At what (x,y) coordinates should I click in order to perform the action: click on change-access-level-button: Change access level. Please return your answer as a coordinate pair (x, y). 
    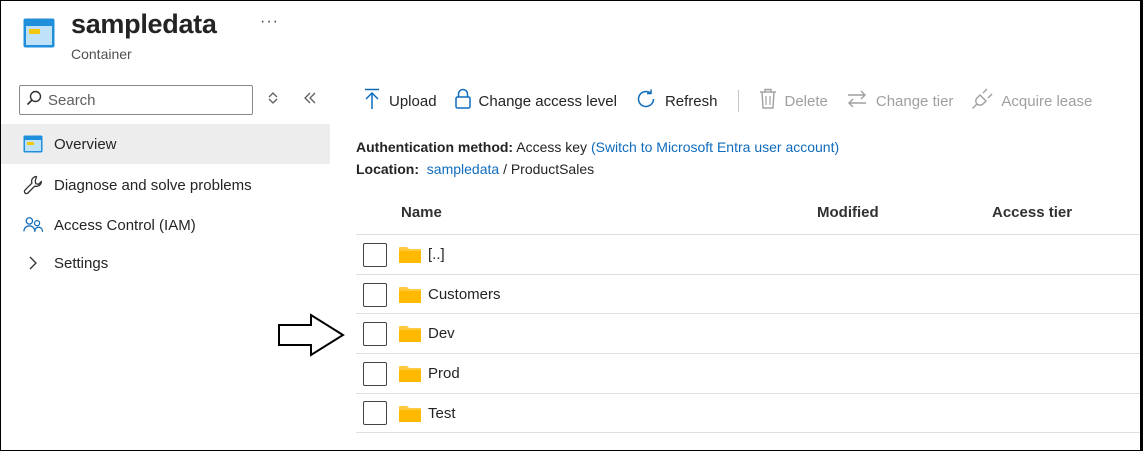
    Looking at the image, I should click on (535, 101).